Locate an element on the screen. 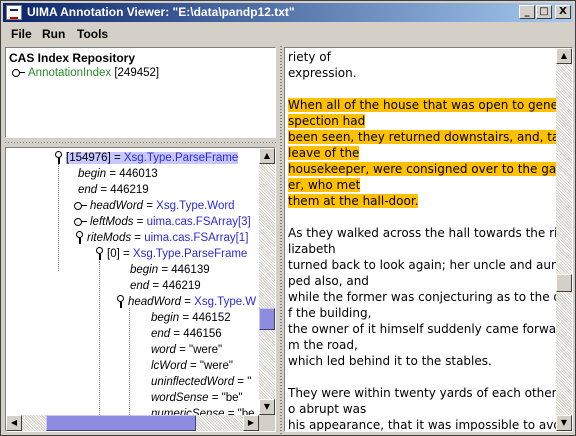  field-name: begin is located at coordinates (92, 174).